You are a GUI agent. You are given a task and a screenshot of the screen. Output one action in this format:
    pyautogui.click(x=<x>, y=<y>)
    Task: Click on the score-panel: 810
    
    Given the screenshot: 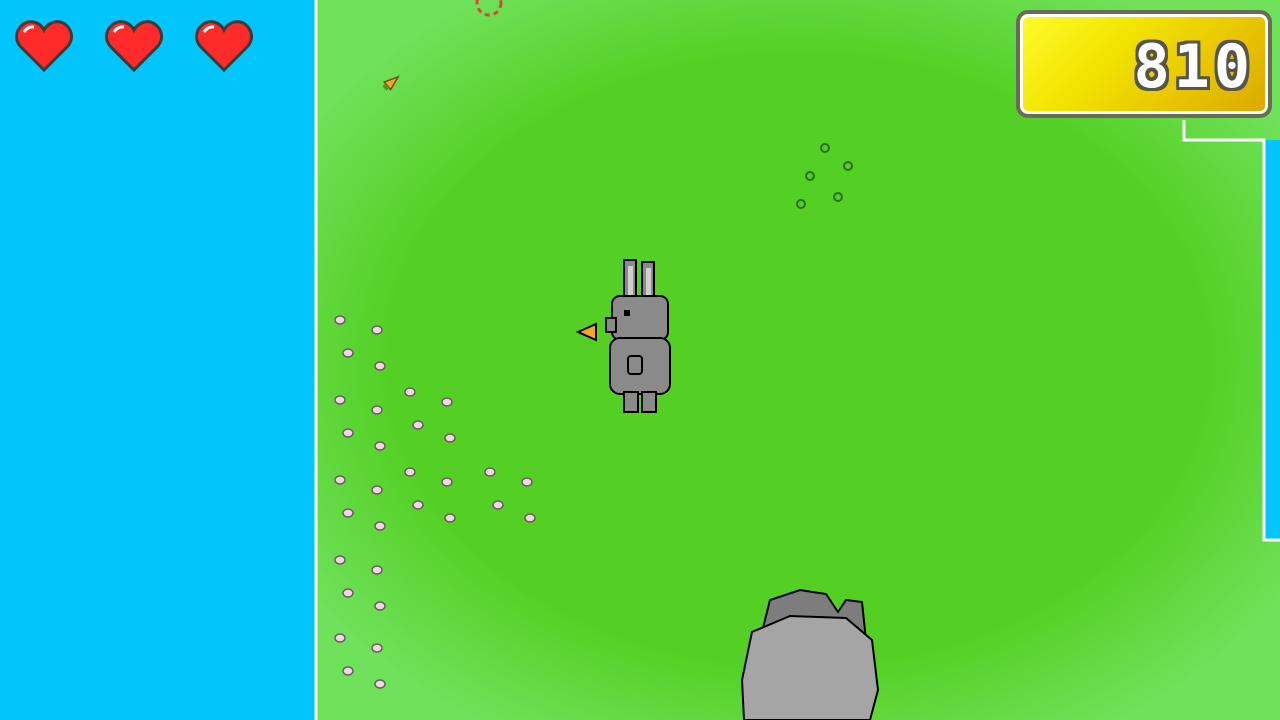 What is the action you would take?
    pyautogui.click(x=1144, y=64)
    